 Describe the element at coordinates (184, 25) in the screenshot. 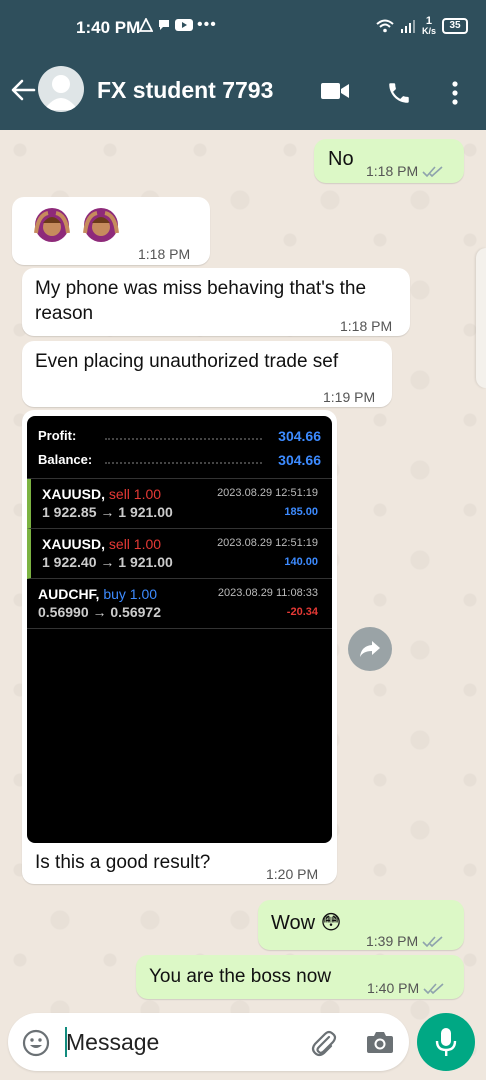

I see `youtube-icon` at that location.